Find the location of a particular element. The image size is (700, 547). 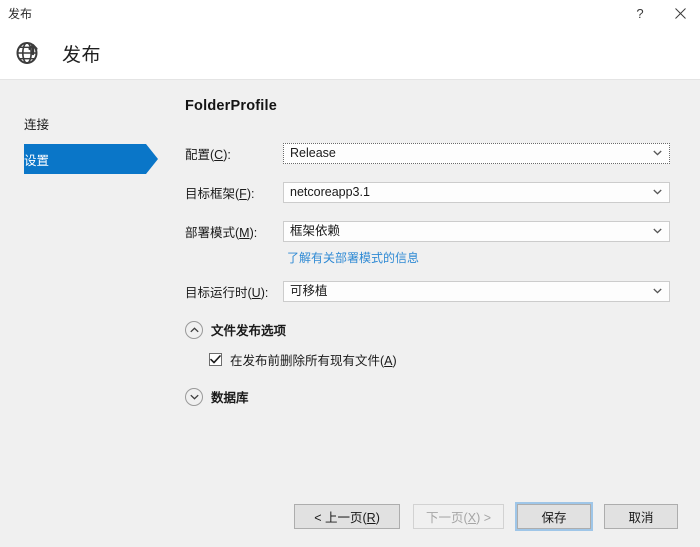

delete-existing-files-checkbox is located at coordinates (215, 359).